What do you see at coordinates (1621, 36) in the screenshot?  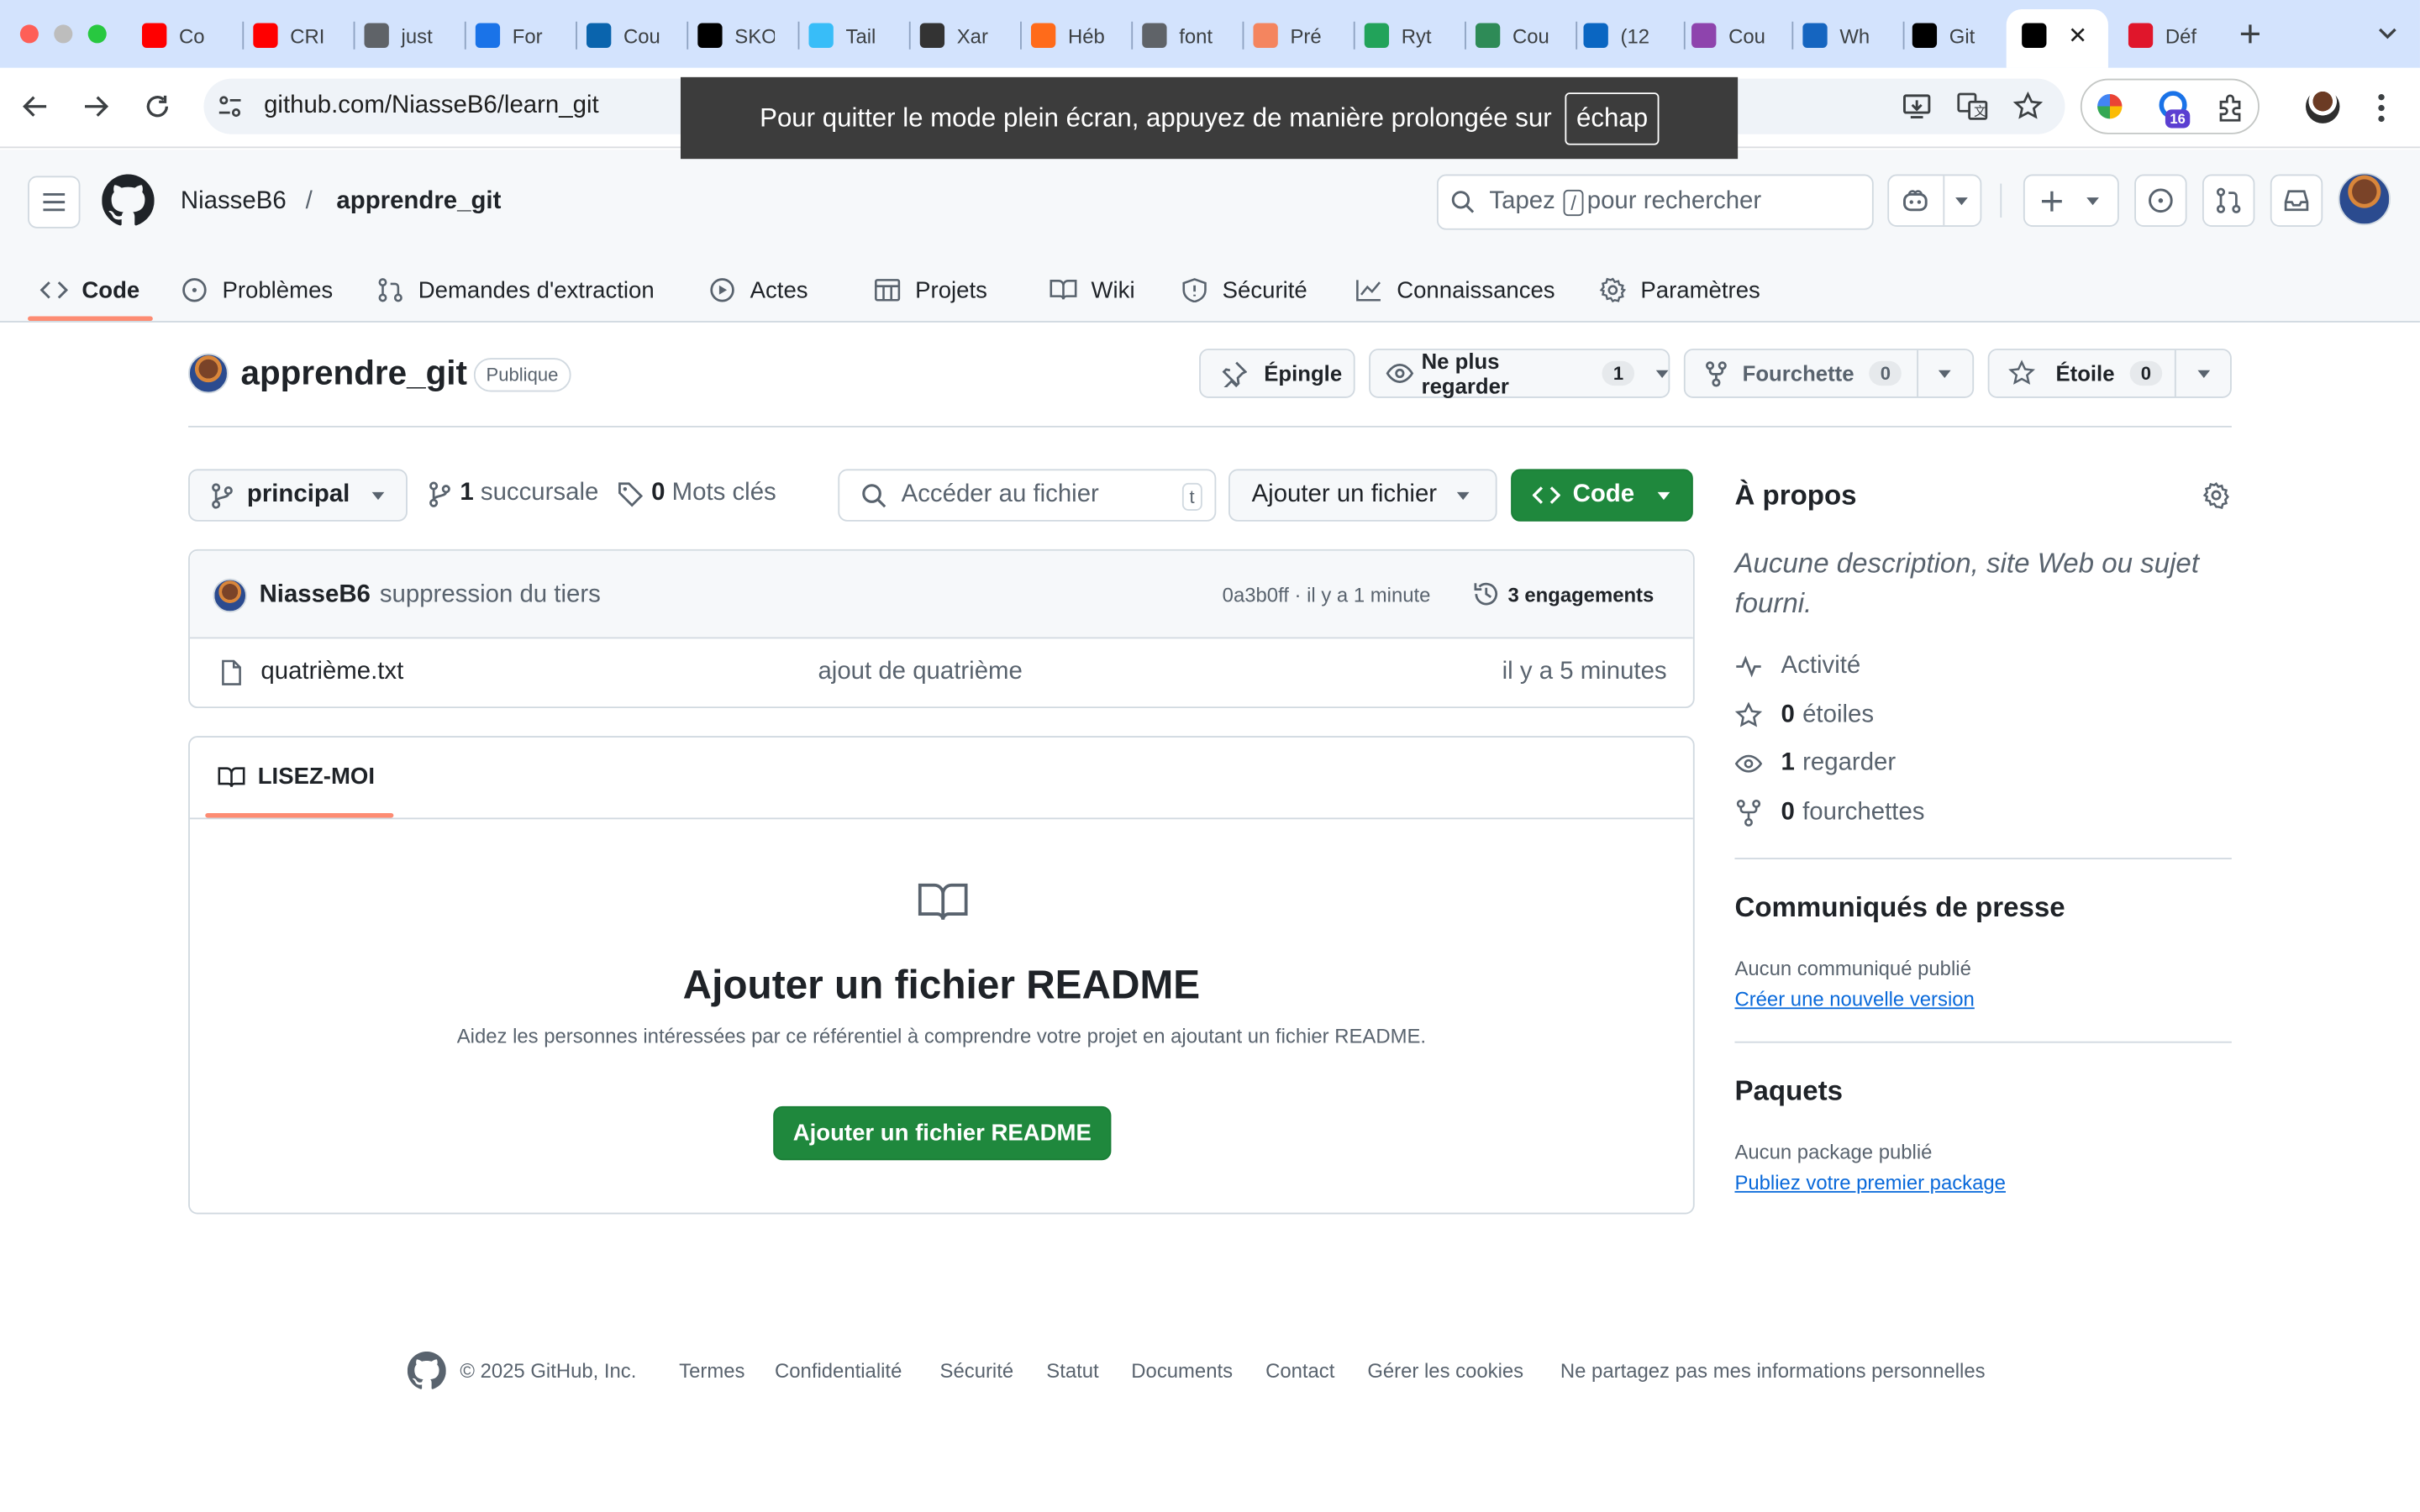 I see `browser-tab: (12` at bounding box center [1621, 36].